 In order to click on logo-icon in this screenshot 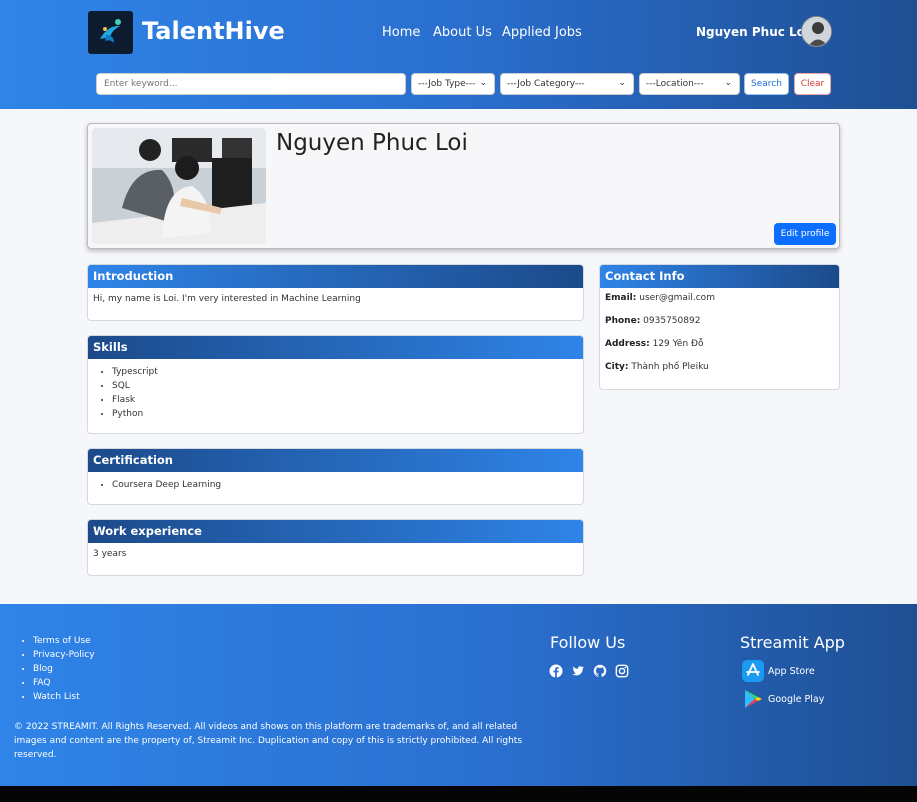, I will do `click(110, 32)`.